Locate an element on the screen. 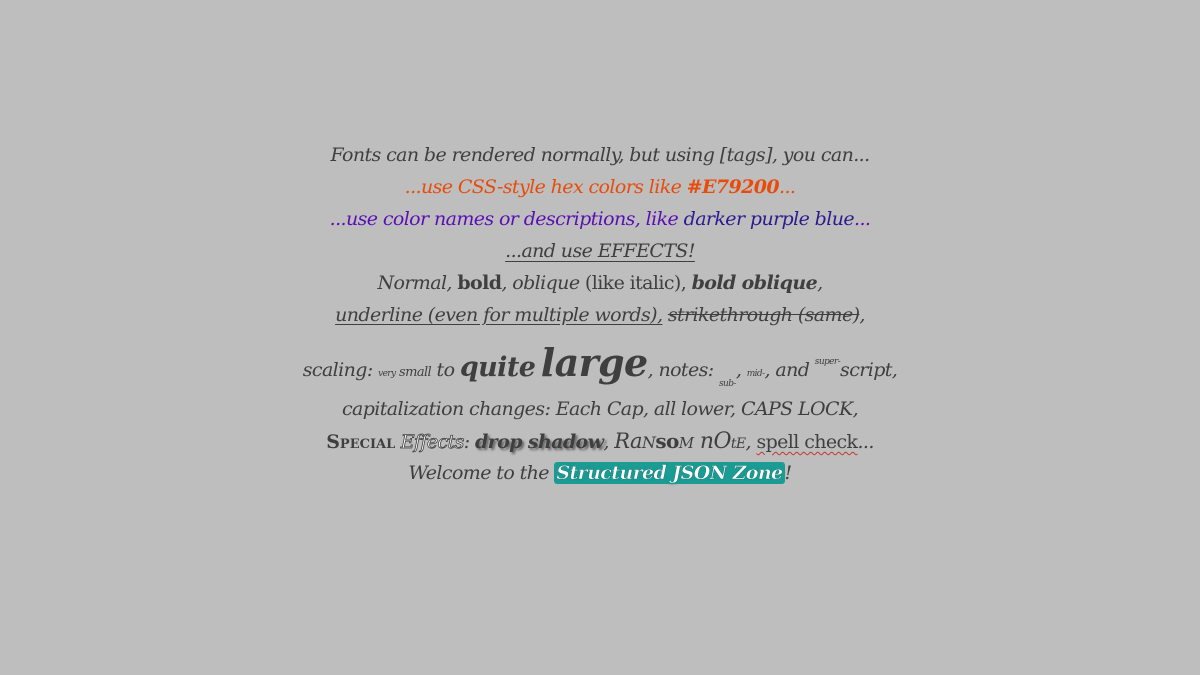 The width and height of the screenshot is (1200, 675). very-small-text: very is located at coordinates (387, 374).